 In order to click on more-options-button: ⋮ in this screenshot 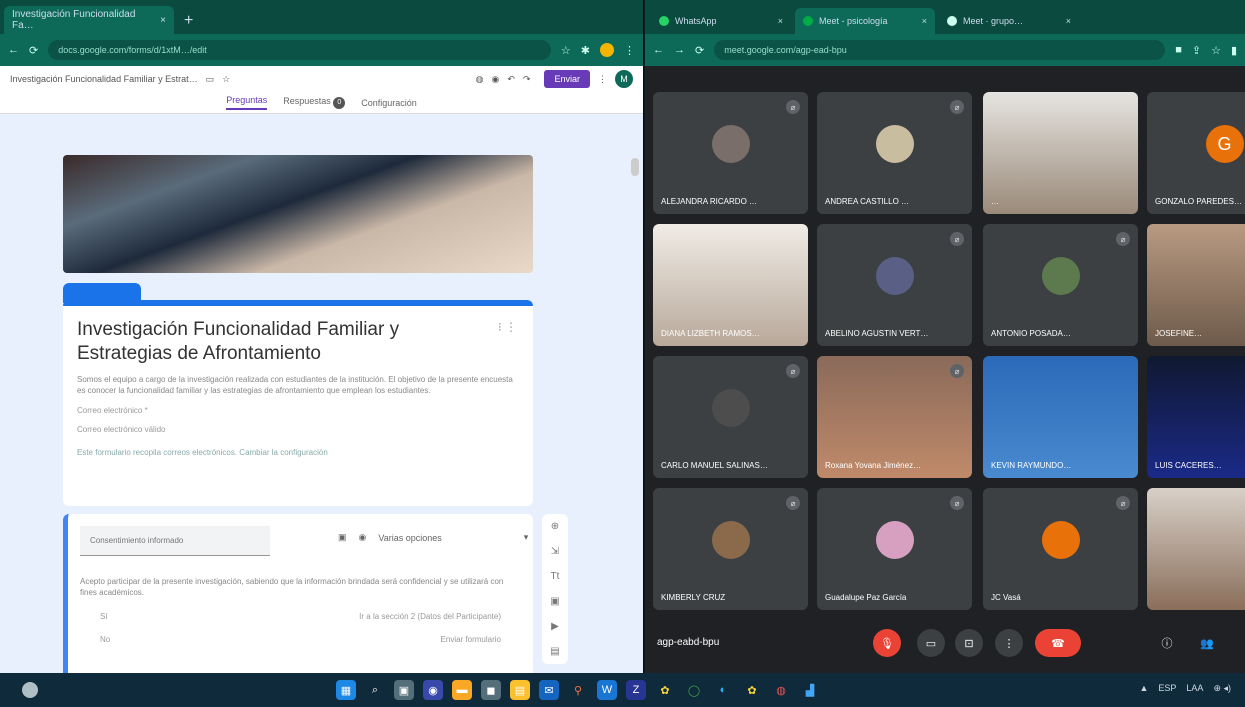, I will do `click(1009, 643)`.